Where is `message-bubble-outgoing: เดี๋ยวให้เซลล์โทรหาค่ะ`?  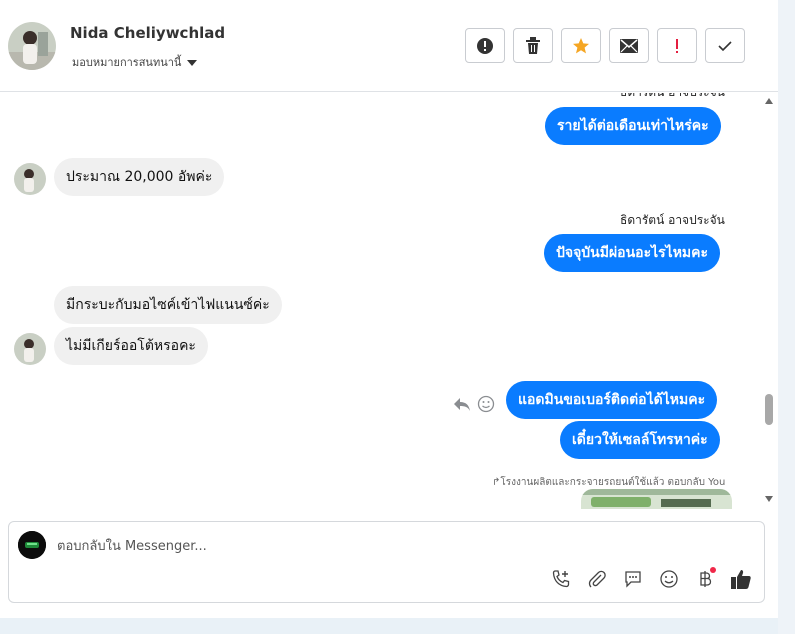
message-bubble-outgoing: เดี๋ยวให้เซลล์โทรหาค่ะ is located at coordinates (640, 440).